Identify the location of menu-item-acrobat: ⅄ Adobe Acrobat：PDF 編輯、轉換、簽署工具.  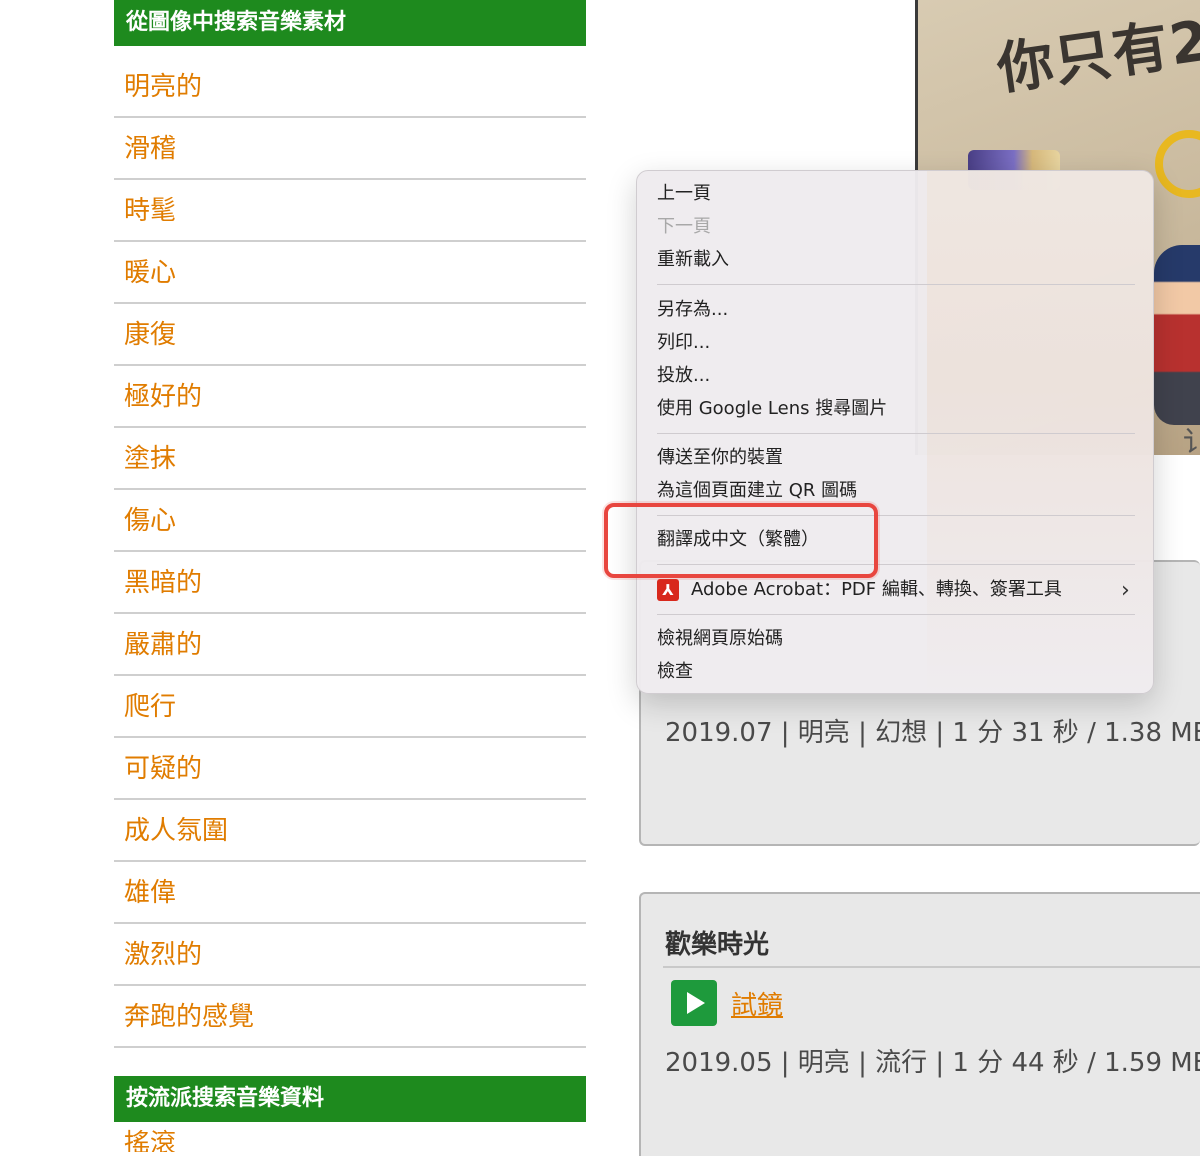
(859, 590).